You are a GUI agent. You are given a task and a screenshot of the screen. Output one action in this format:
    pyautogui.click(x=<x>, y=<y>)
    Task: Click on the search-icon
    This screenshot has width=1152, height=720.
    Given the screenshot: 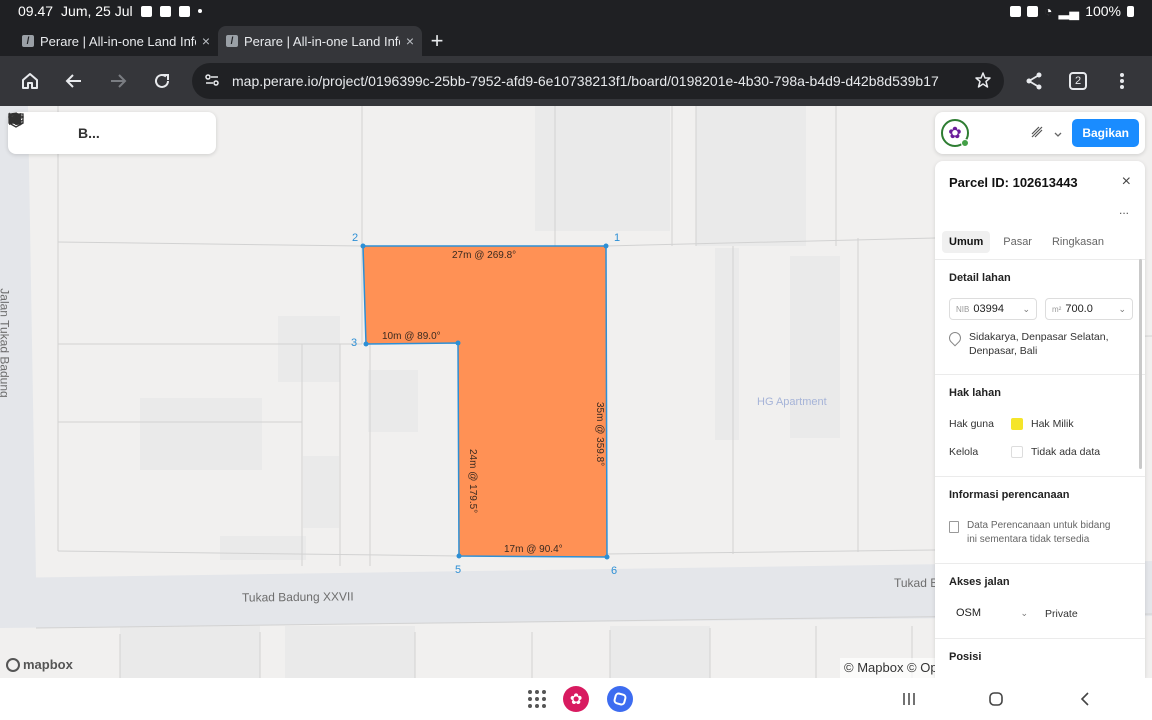 What is the action you would take?
    pyautogui.click(x=99, y=127)
    